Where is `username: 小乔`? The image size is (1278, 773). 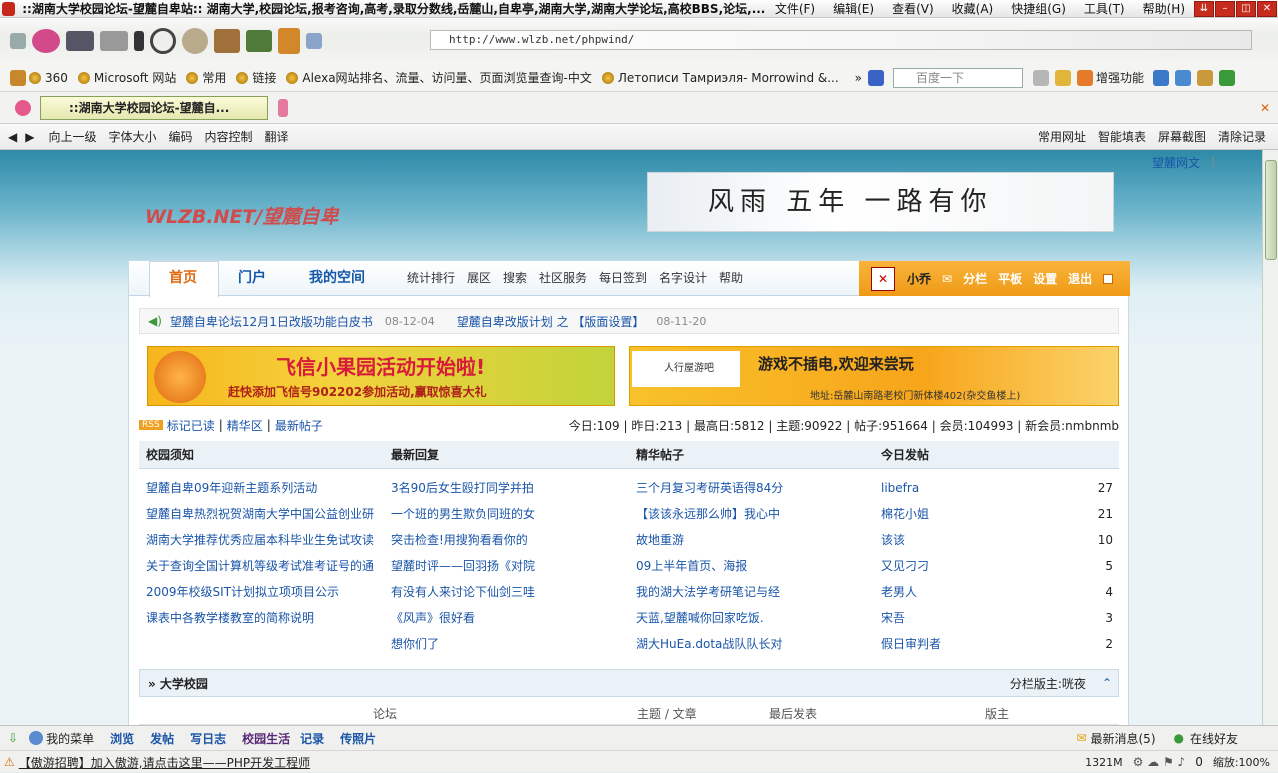 username: 小乔 is located at coordinates (919, 278).